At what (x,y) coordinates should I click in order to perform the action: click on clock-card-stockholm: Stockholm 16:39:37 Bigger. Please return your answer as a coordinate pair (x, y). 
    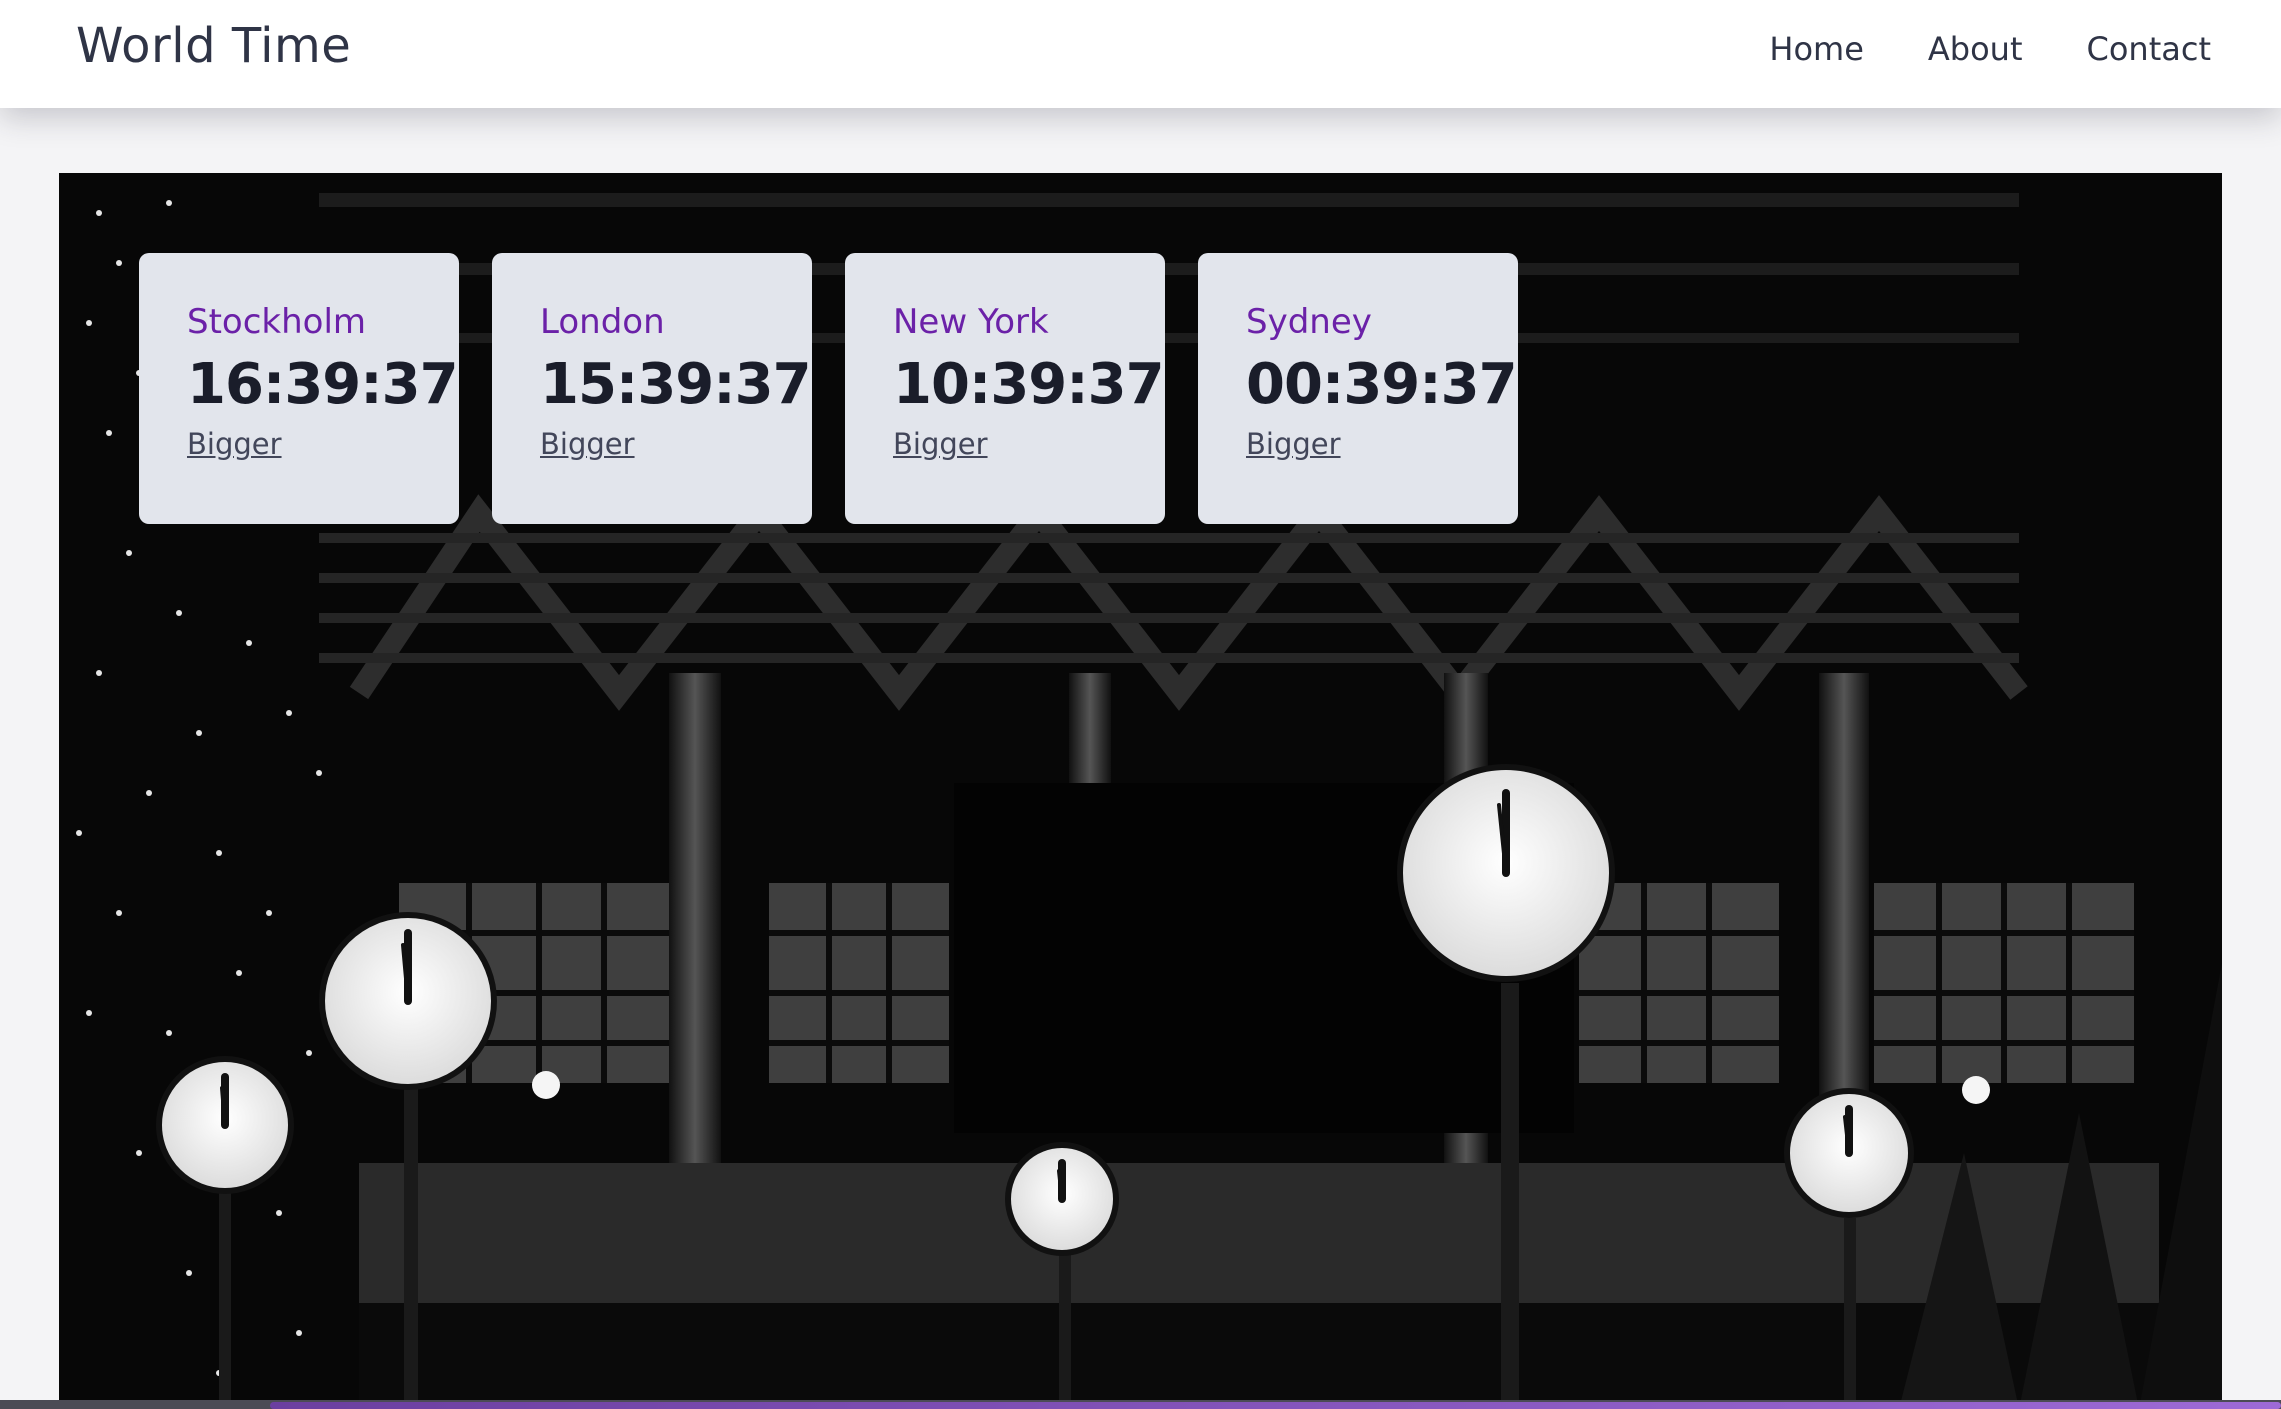
    Looking at the image, I should click on (299, 388).